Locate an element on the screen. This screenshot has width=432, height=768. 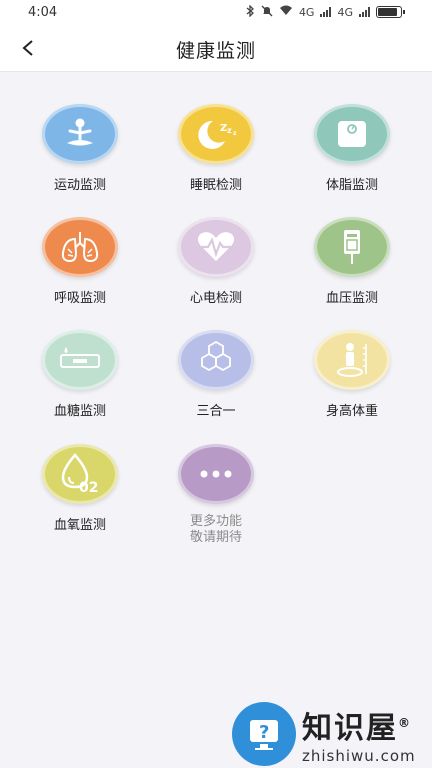
status-icons: 4G 4G is located at coordinates (325, 11).